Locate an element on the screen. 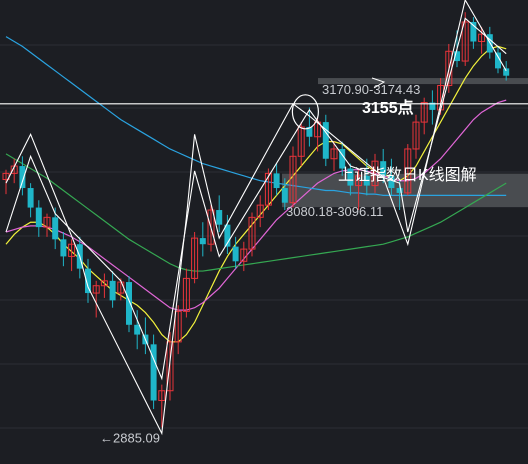 The width and height of the screenshot is (528, 464). peak-circle is located at coordinates (305, 112).